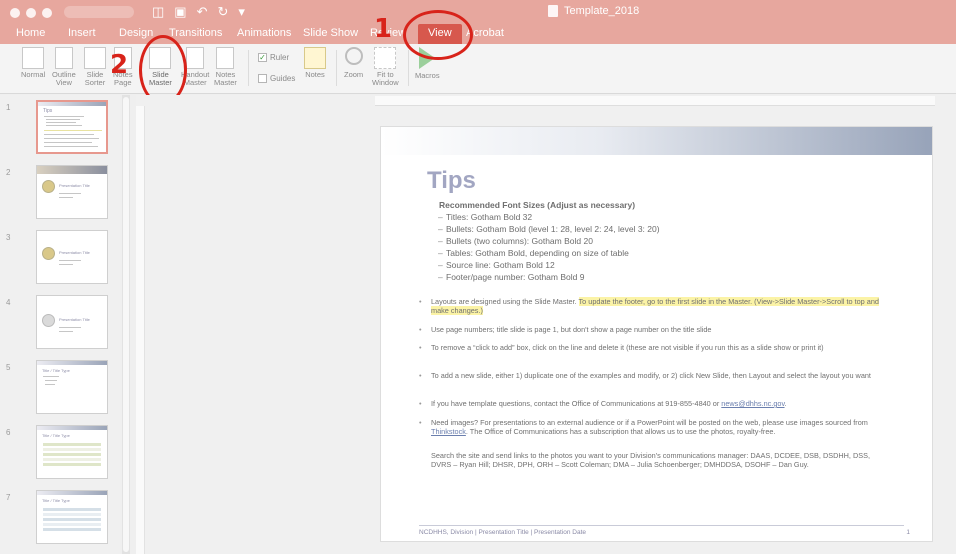  Describe the element at coordinates (195, 33) in the screenshot. I see `tab-transitions: Transitions` at that location.